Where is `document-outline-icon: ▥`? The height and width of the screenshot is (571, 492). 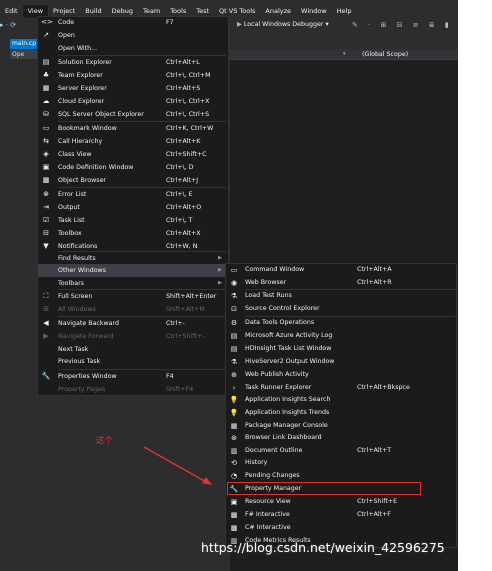 document-outline-icon: ▥ is located at coordinates (234, 451).